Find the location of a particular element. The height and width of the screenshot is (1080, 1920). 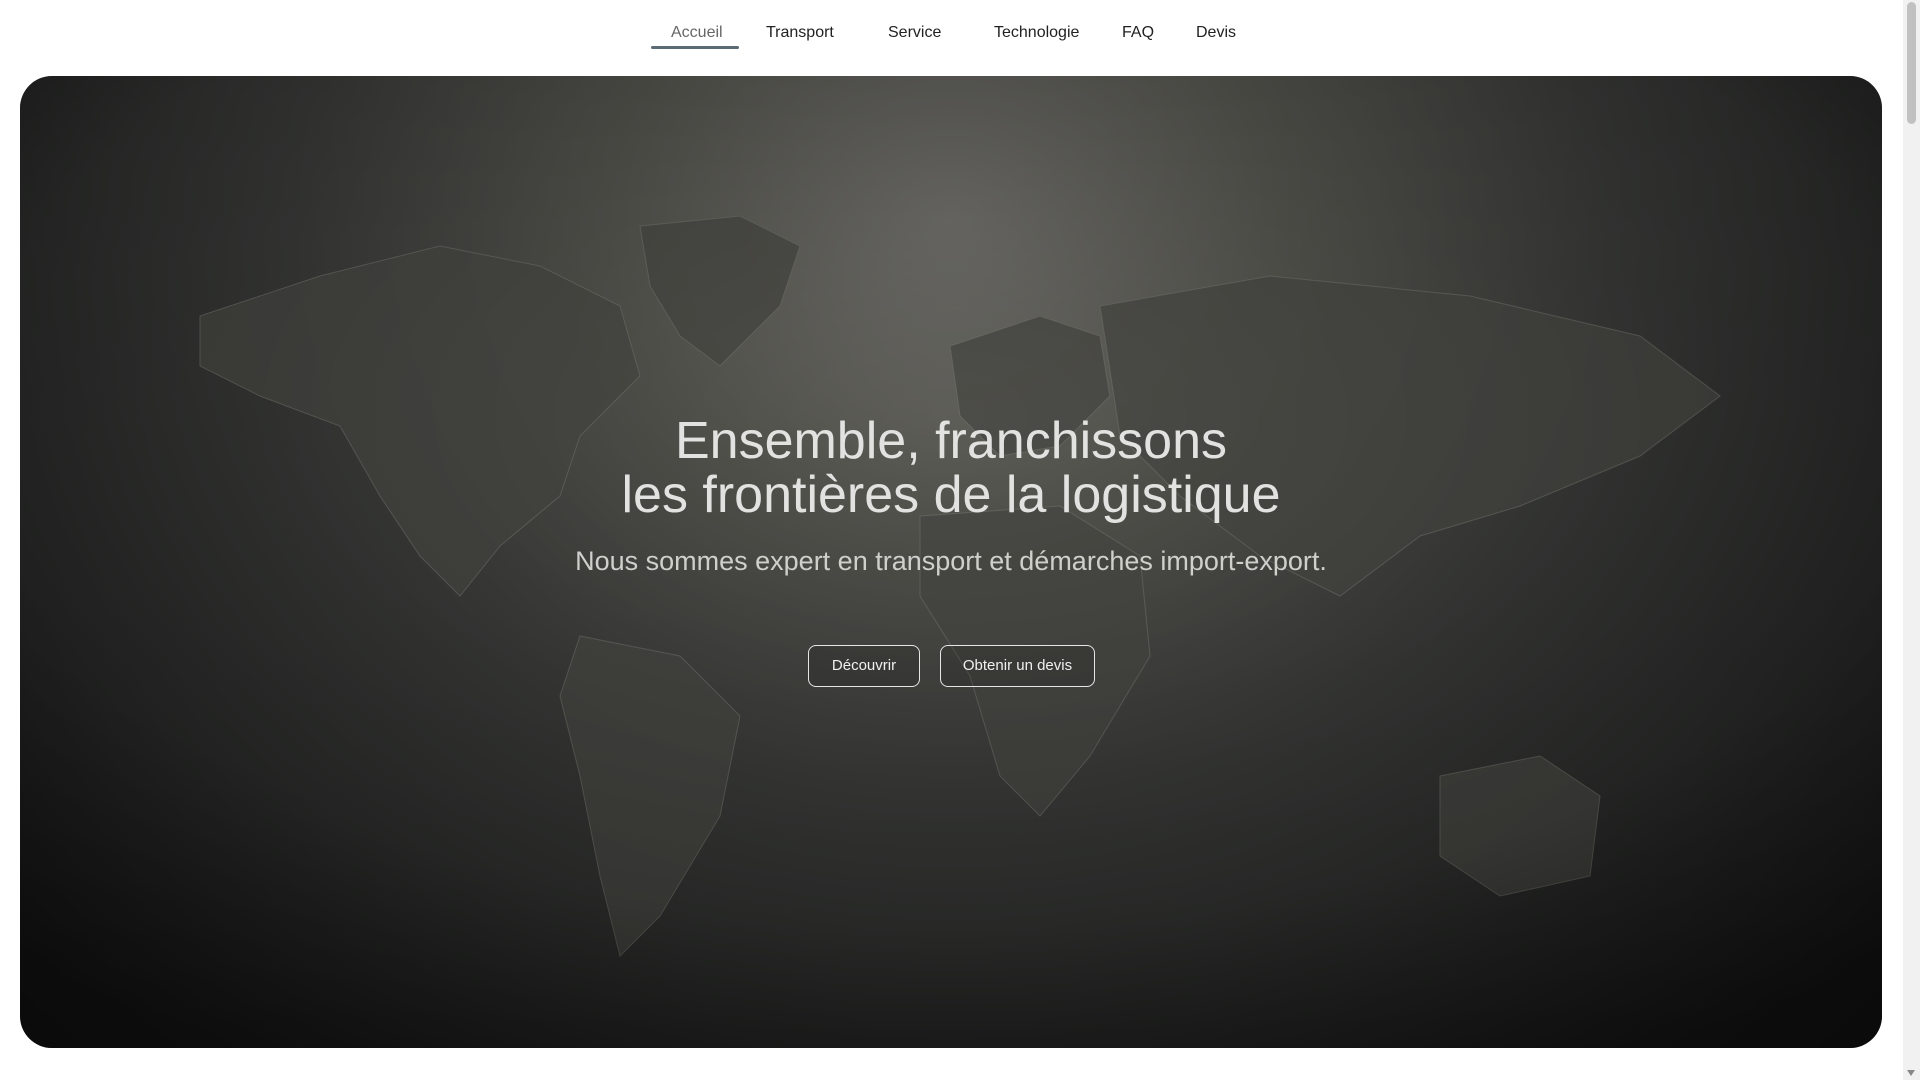

get-quote-button: Obtenir un devis is located at coordinates (1017, 666).